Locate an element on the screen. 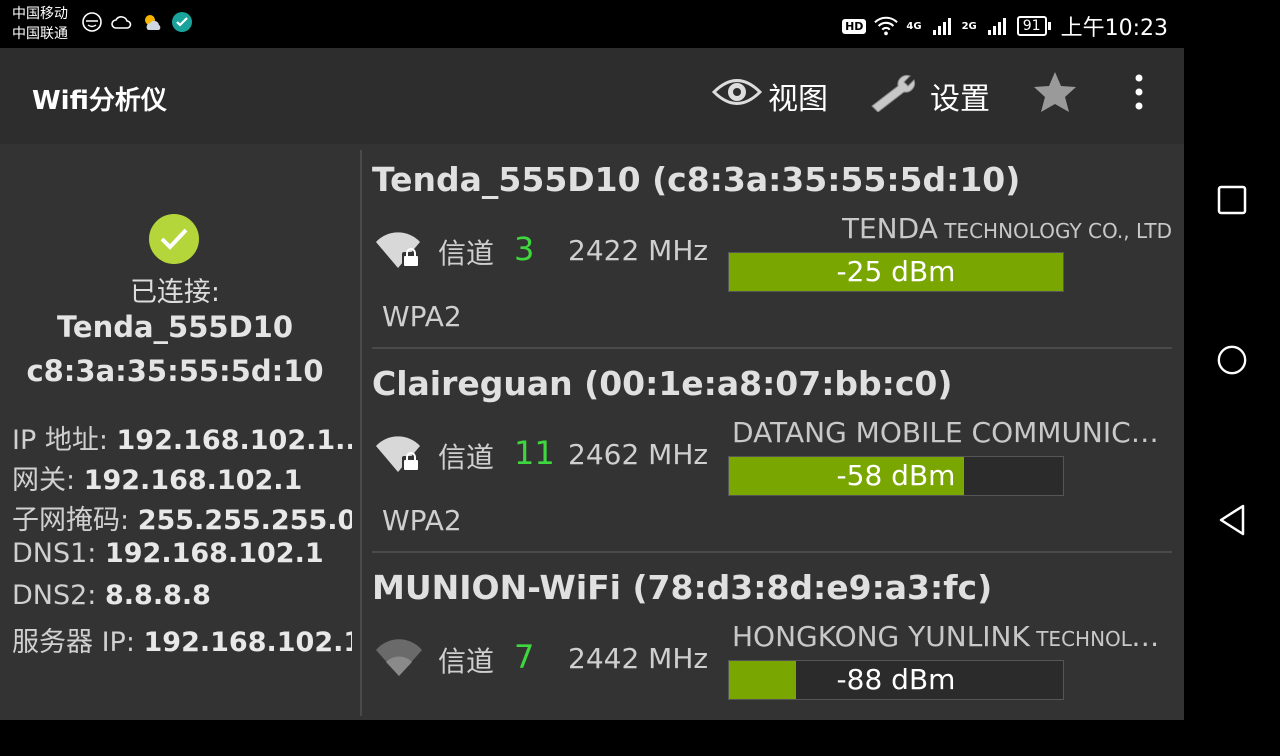 Image resolution: width=1280 pixels, height=756 pixels. connection-status: 已连接: is located at coordinates (175, 292).